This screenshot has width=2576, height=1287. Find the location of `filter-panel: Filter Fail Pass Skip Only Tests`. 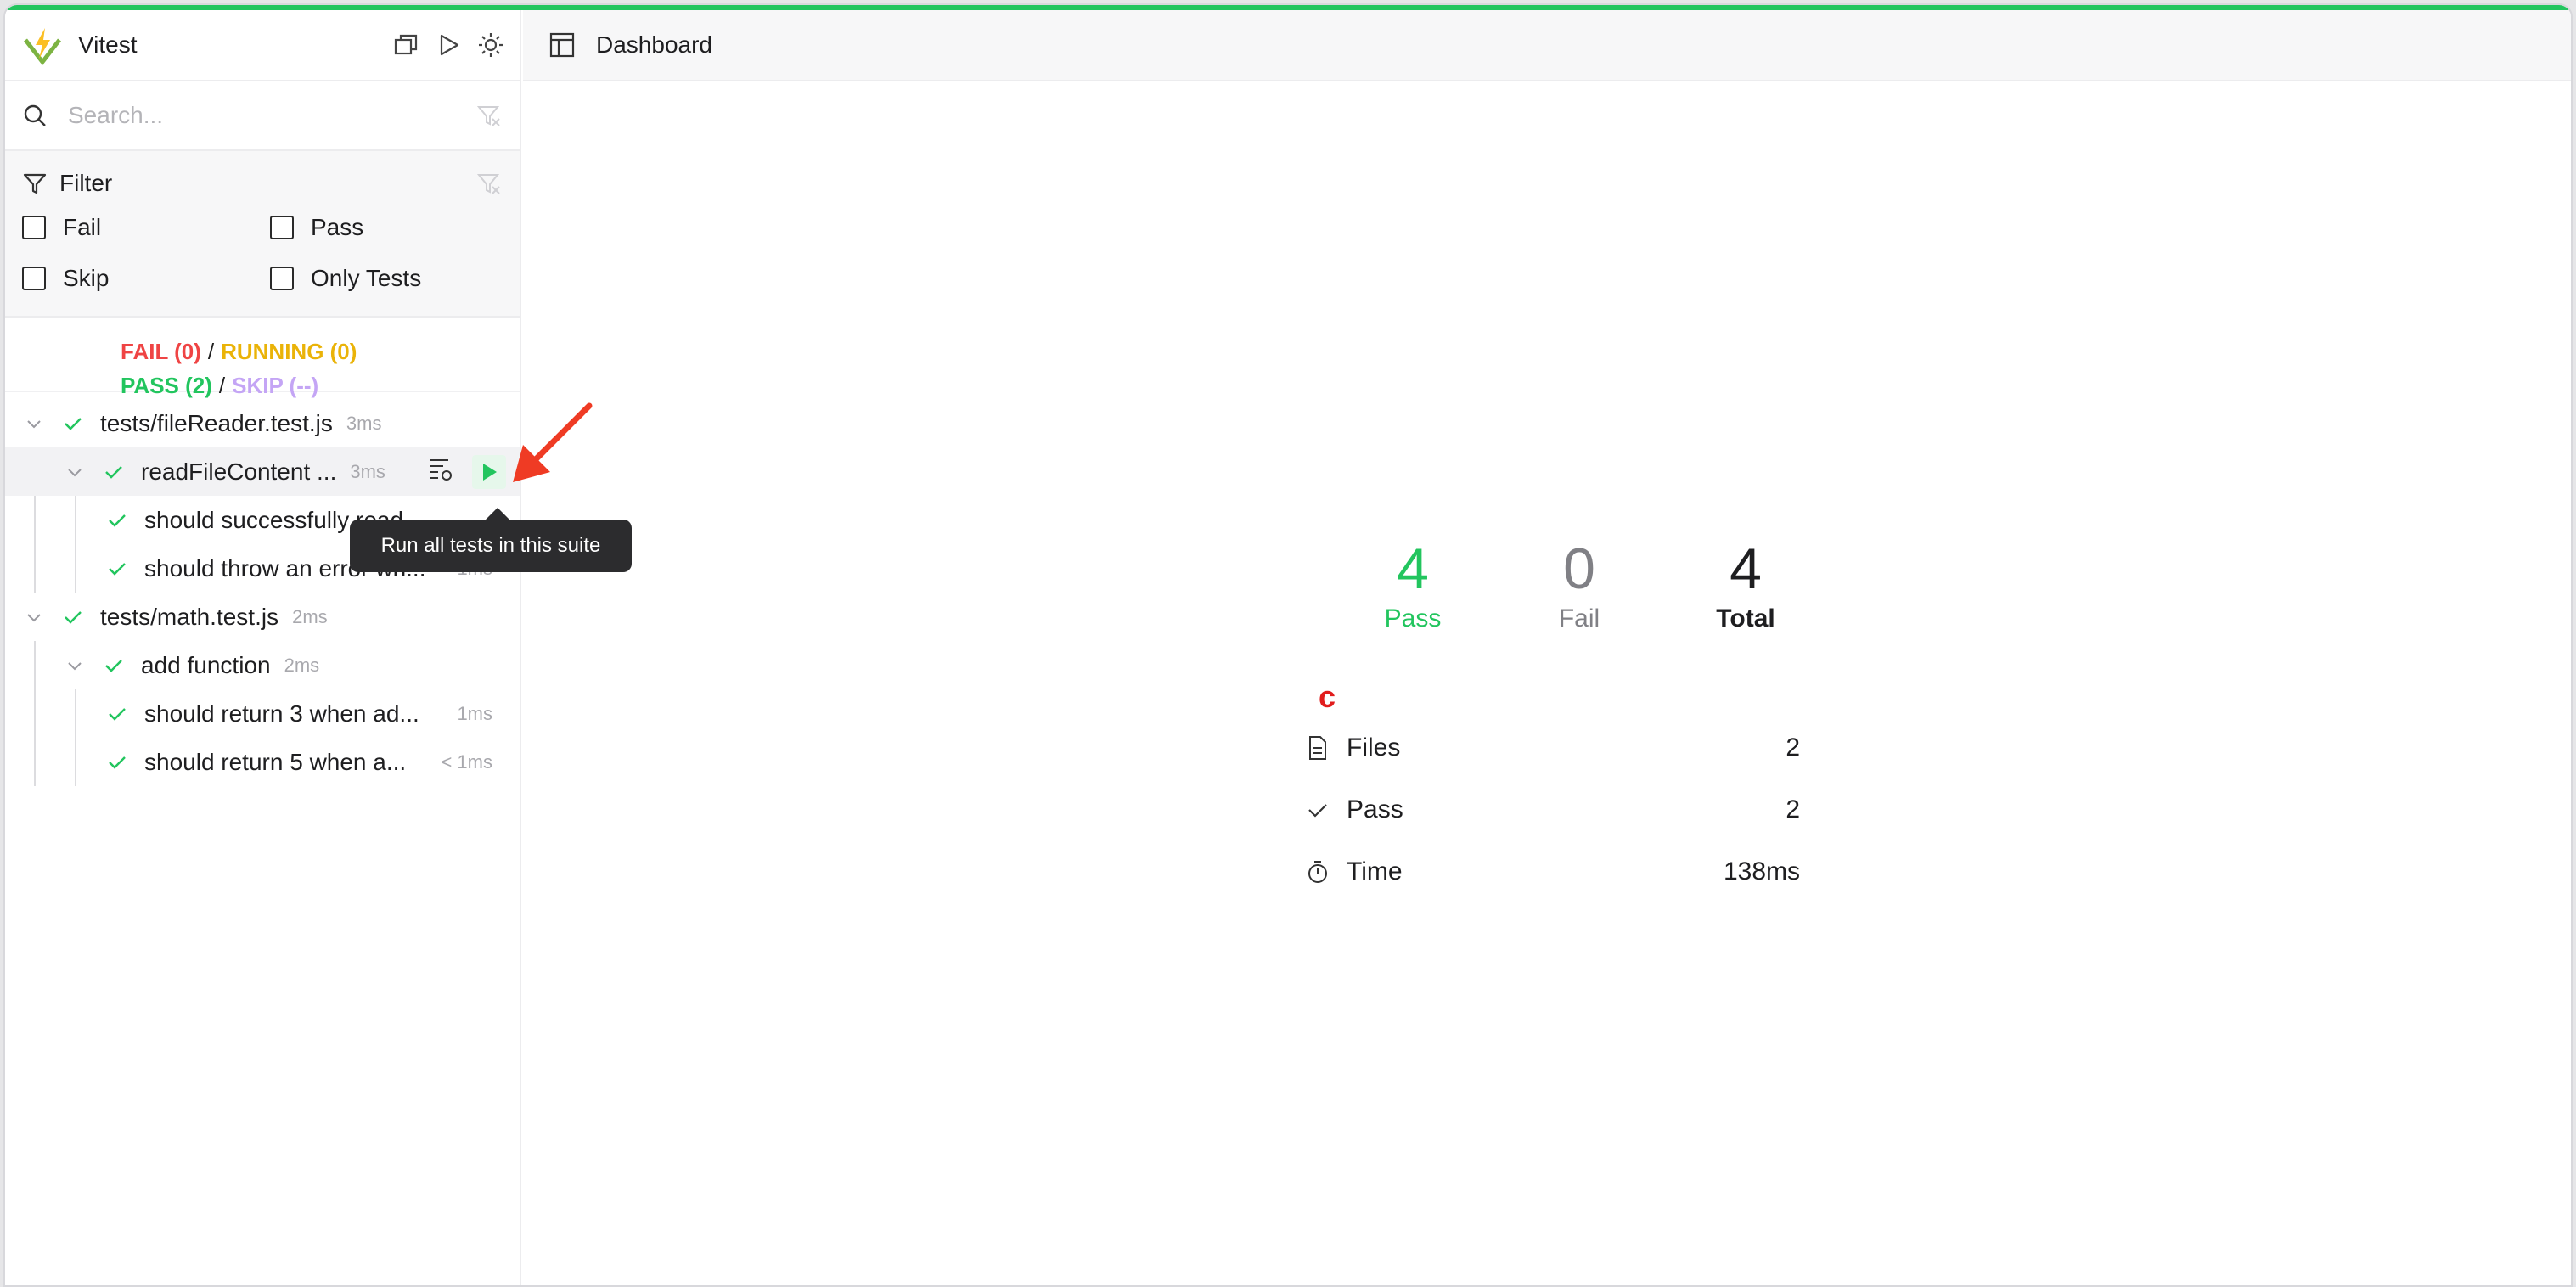

filter-panel: Filter Fail Pass Skip Only Tests is located at coordinates (262, 234).